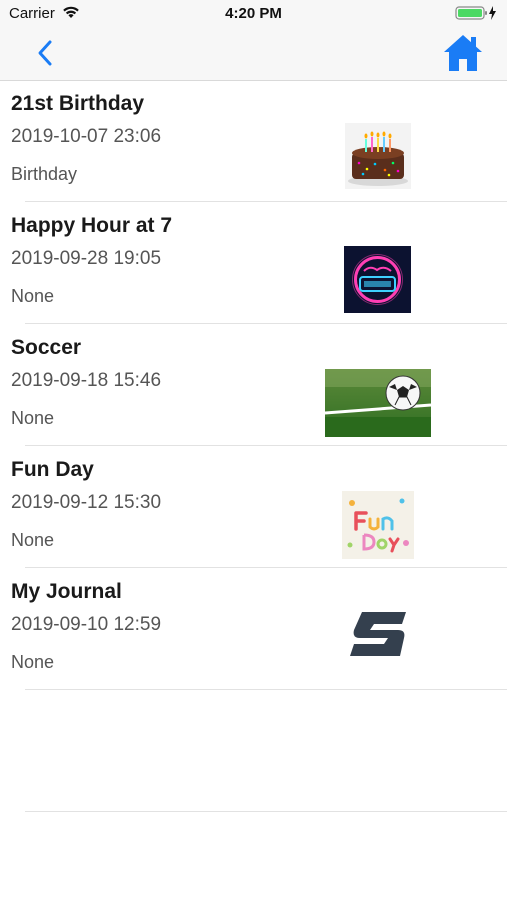 Image resolution: width=507 pixels, height=900 pixels. What do you see at coordinates (86, 380) in the screenshot?
I see `entry-date: 2019-09-18 15:46` at bounding box center [86, 380].